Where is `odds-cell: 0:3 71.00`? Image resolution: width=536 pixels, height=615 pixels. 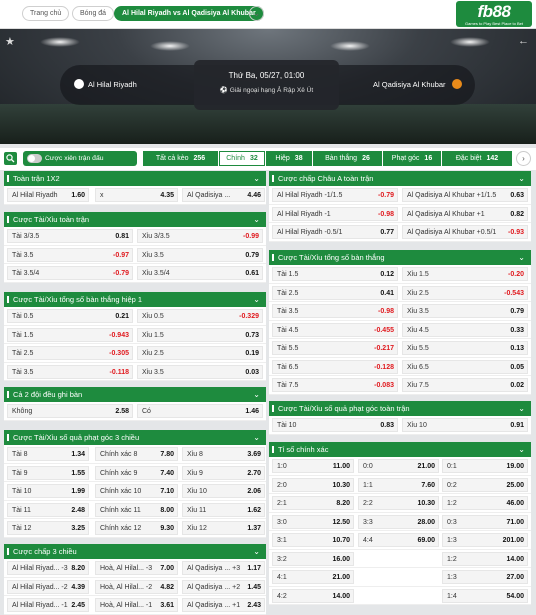
odds-cell: 0:3 71.00 is located at coordinates (485, 521).